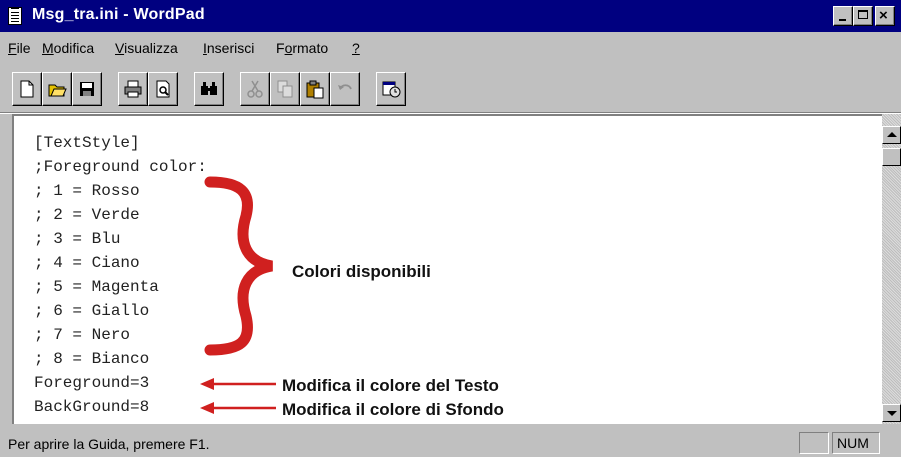  I want to click on new-button, so click(27, 89).